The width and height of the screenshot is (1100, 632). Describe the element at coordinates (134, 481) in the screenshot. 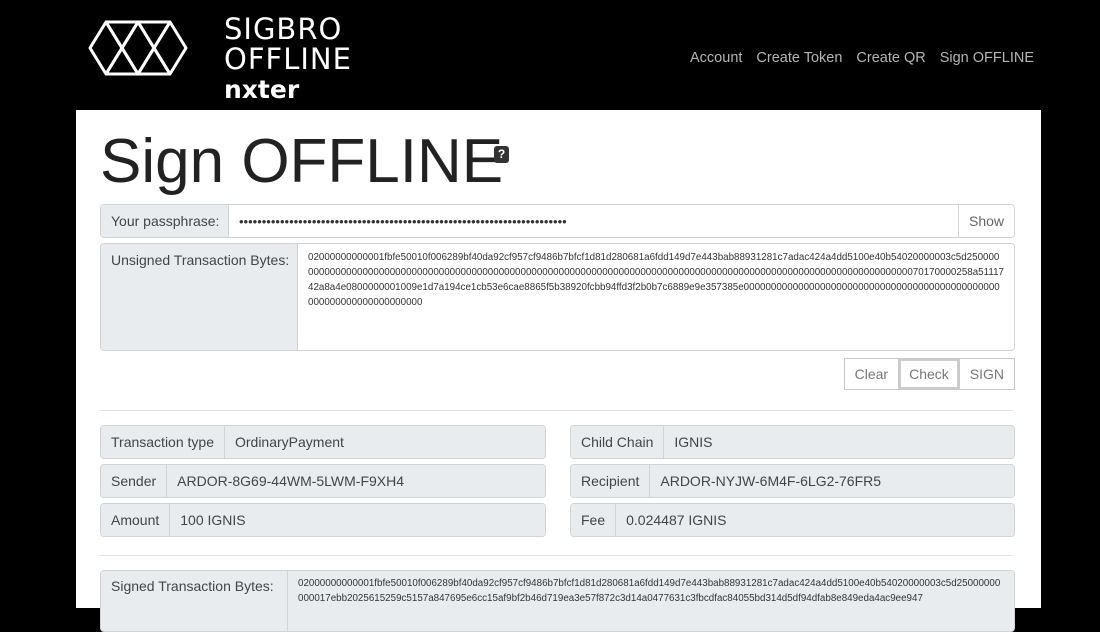

I see `sender-label: Sender` at that location.